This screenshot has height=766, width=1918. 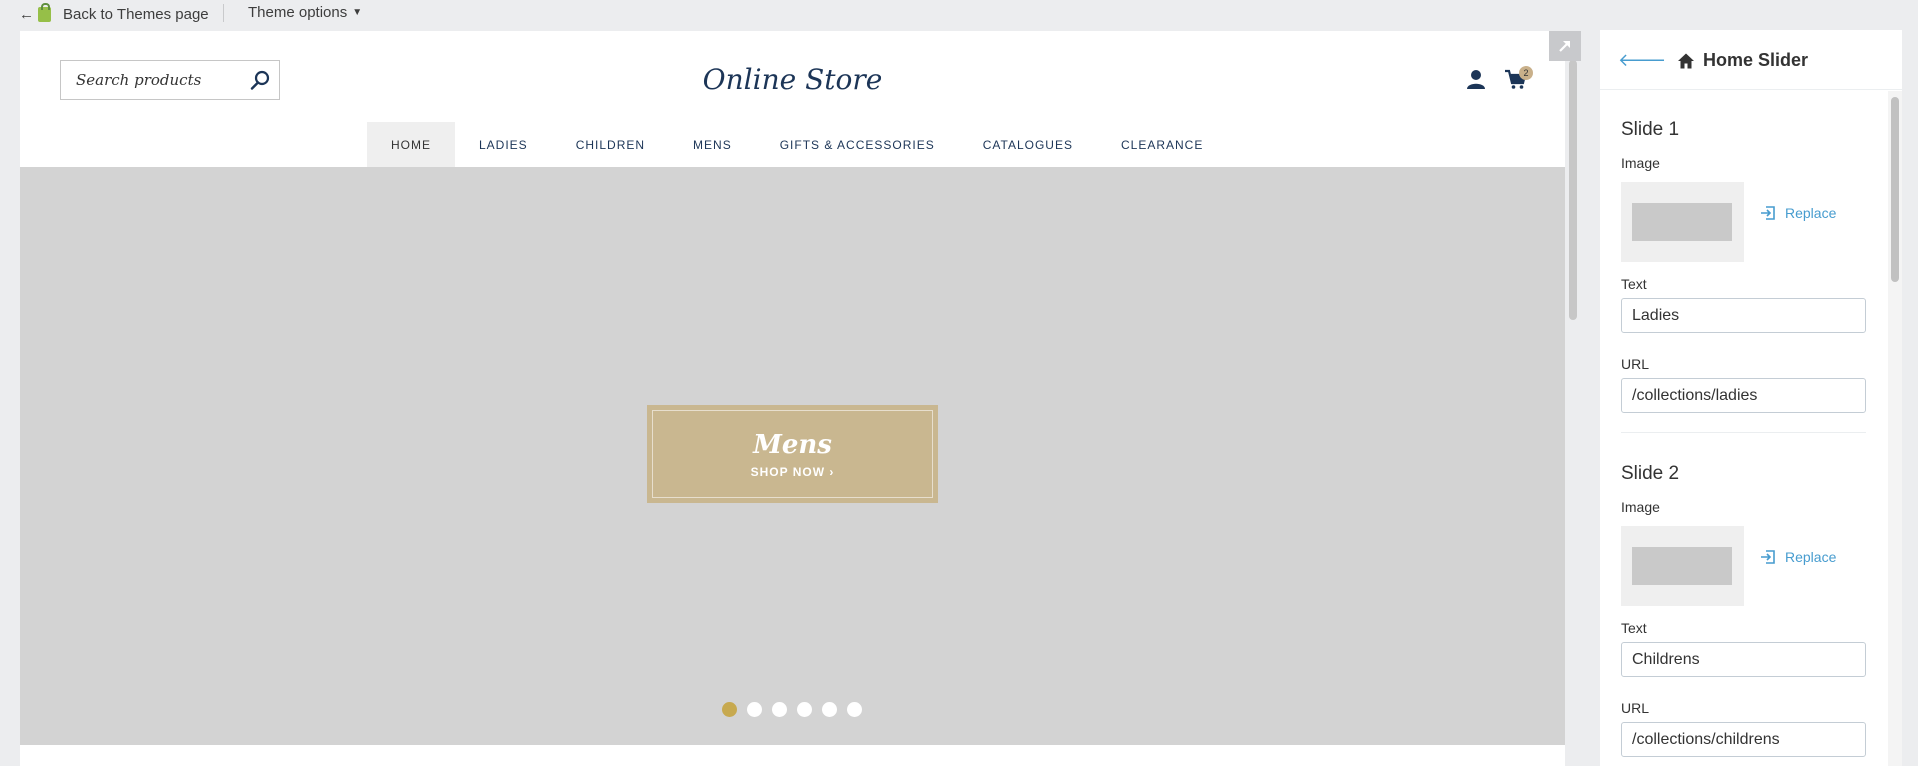 What do you see at coordinates (1635, 708) in the screenshot?
I see `slide-2-url-label: URL` at bounding box center [1635, 708].